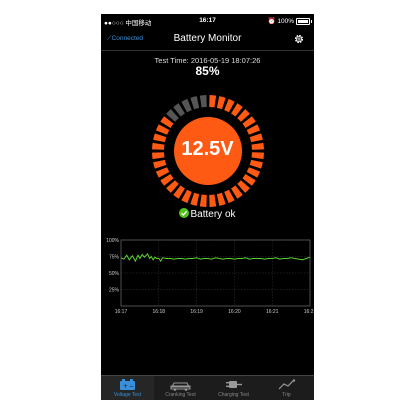 Image resolution: width=416 pixels, height=416 pixels. Describe the element at coordinates (159, 312) in the screenshot. I see `x-tick-label: 16:18` at that location.